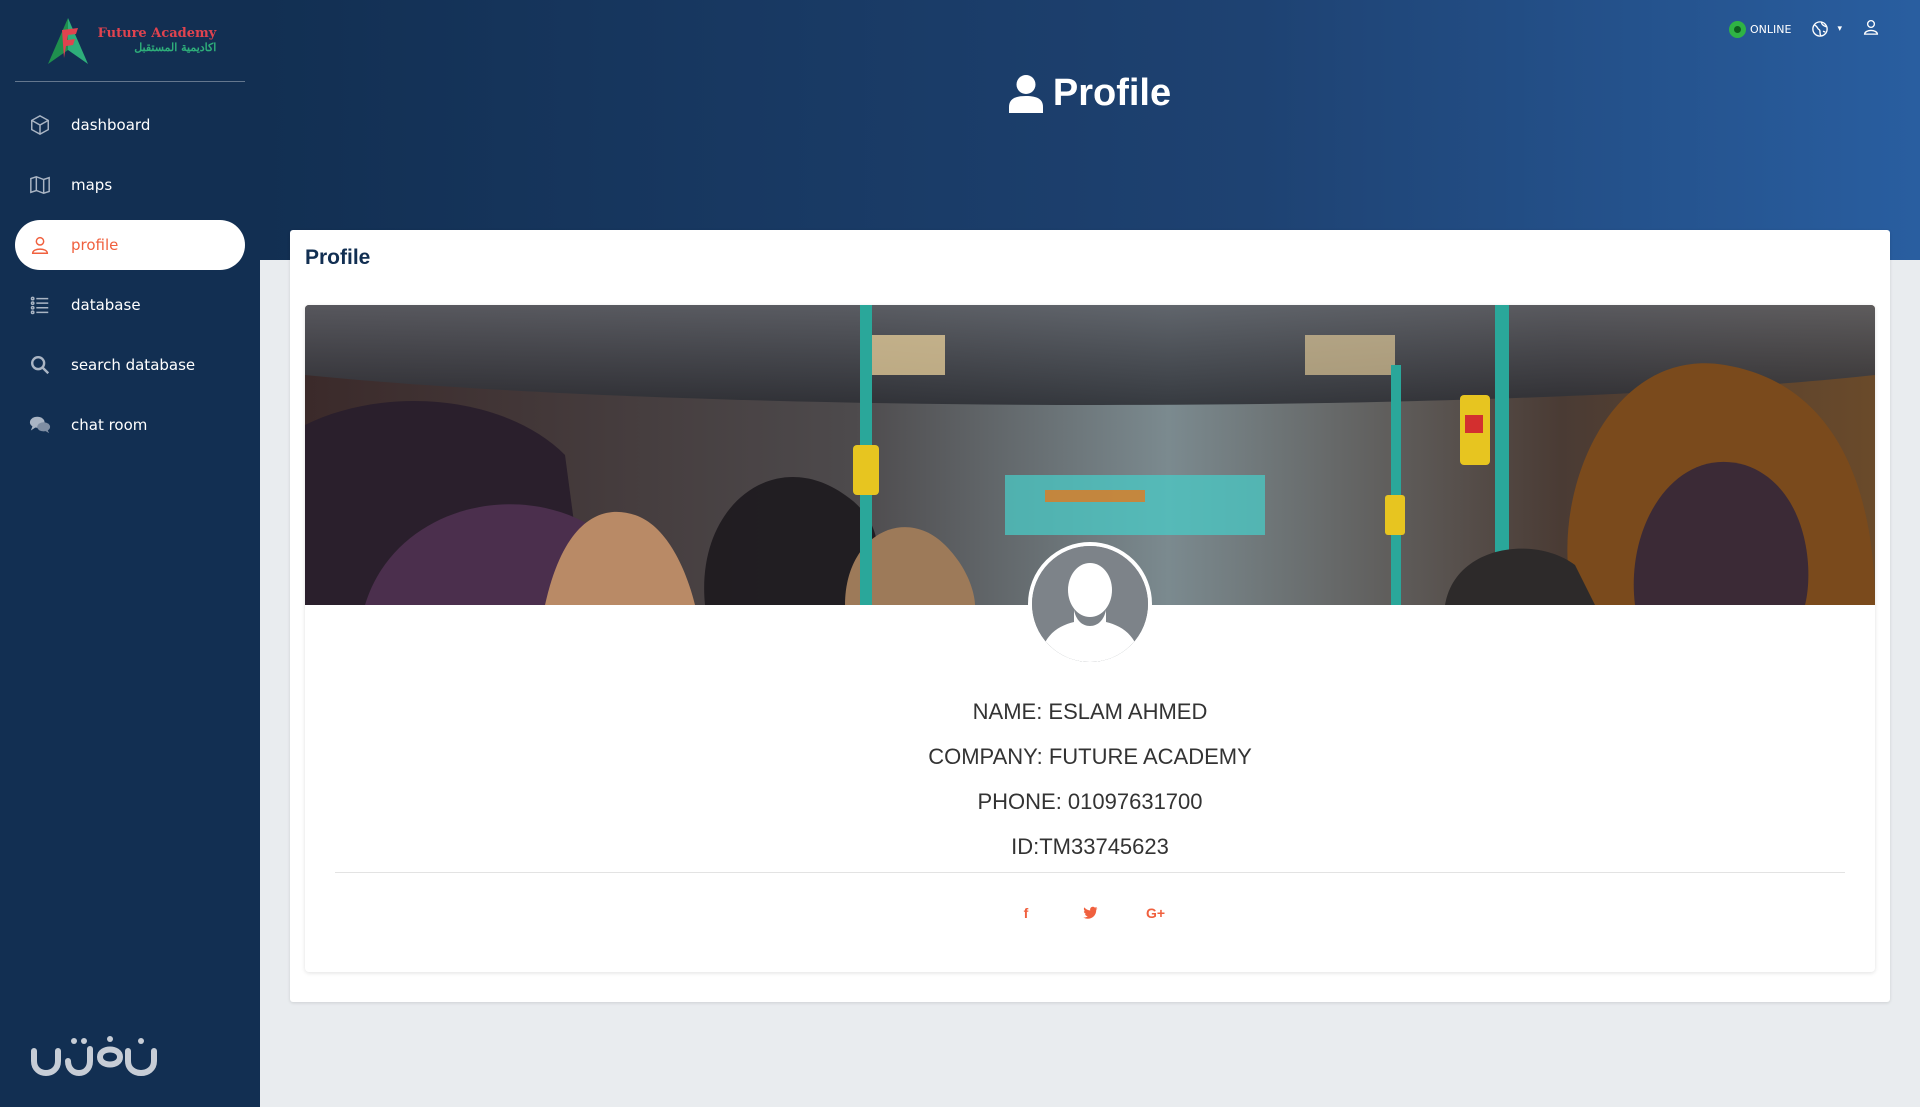  Describe the element at coordinates (157, 34) in the screenshot. I see `brand-name-en: Future Academy` at that location.